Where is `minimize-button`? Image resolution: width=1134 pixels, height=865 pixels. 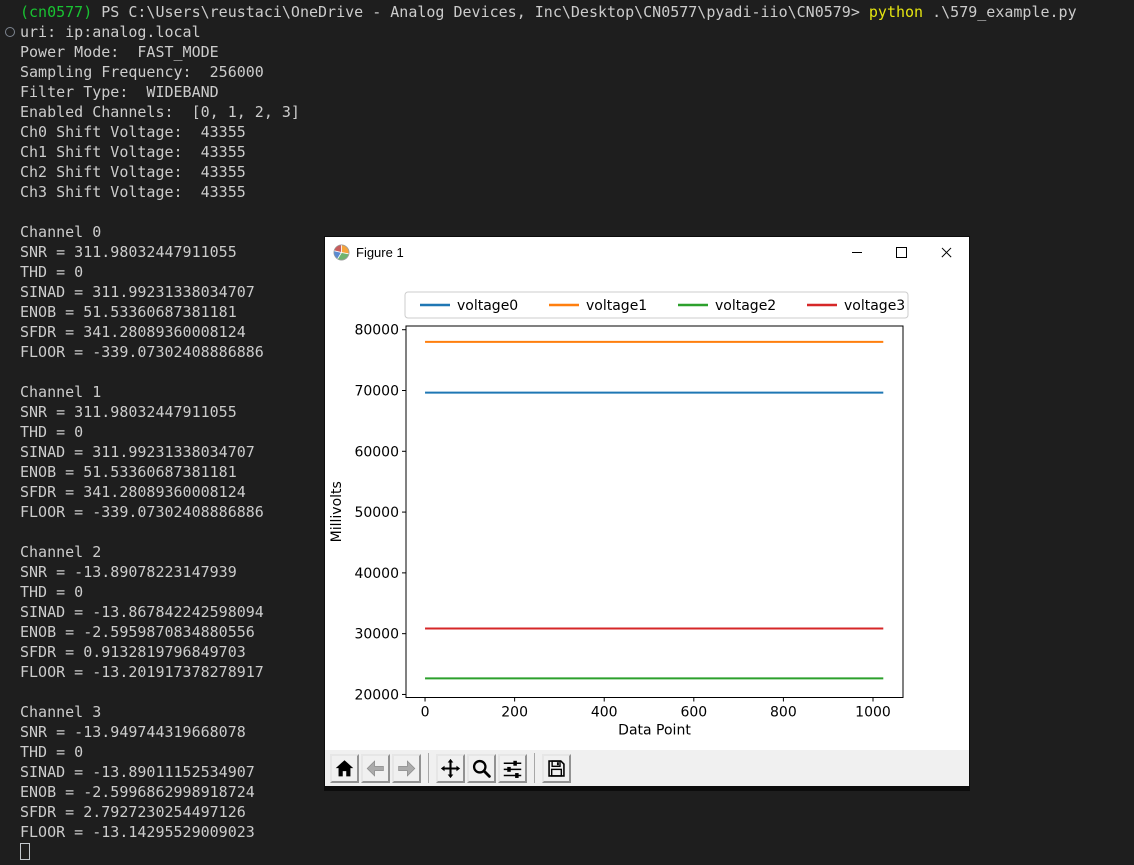
minimize-button is located at coordinates (856, 252).